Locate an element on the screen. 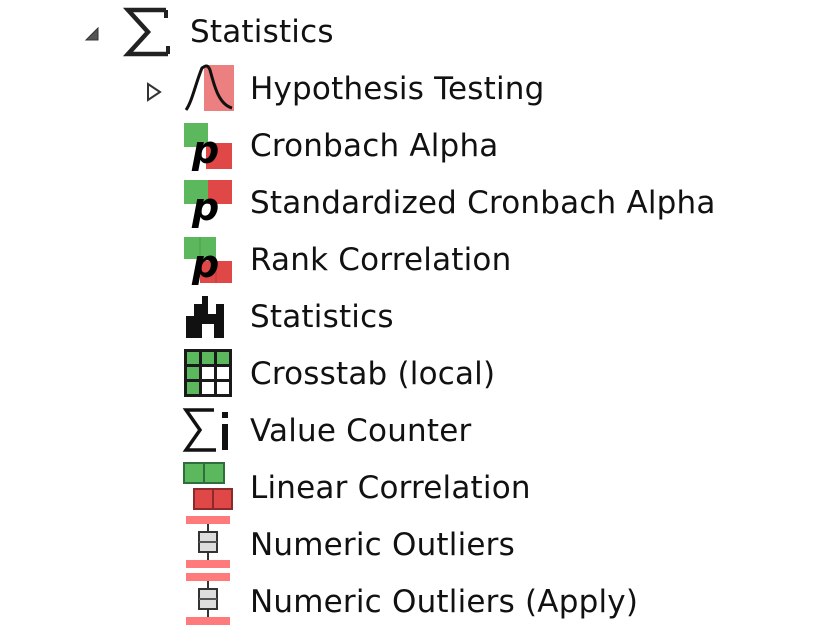  tree-node-label: Numeric Outliers (Apply) is located at coordinates (444, 602).